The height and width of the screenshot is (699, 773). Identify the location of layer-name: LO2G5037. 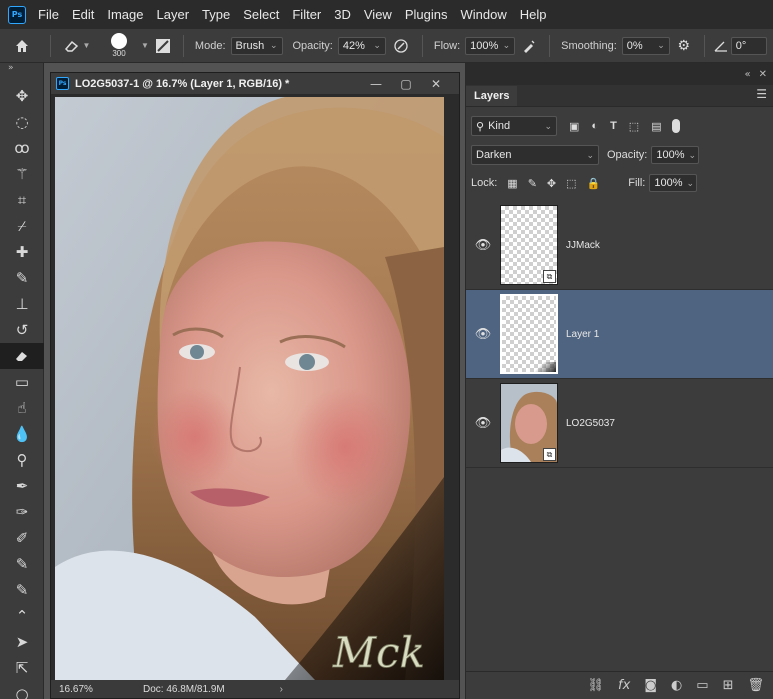
(590, 423).